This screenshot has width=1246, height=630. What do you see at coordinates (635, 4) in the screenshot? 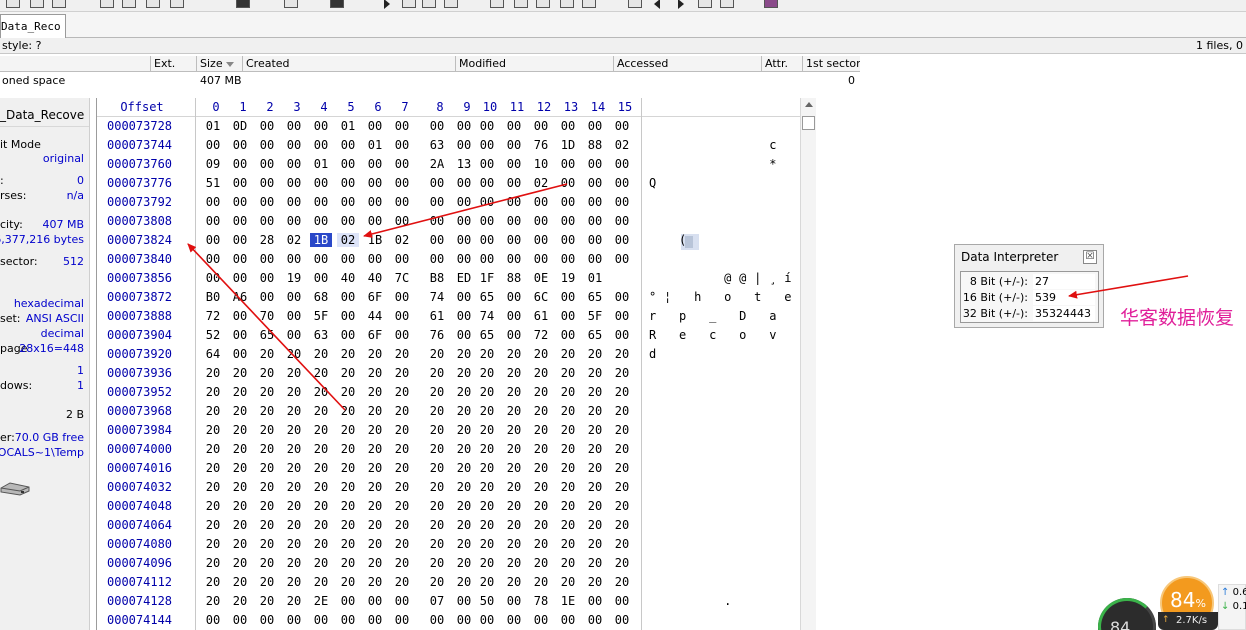
I see `image-icon` at bounding box center [635, 4].